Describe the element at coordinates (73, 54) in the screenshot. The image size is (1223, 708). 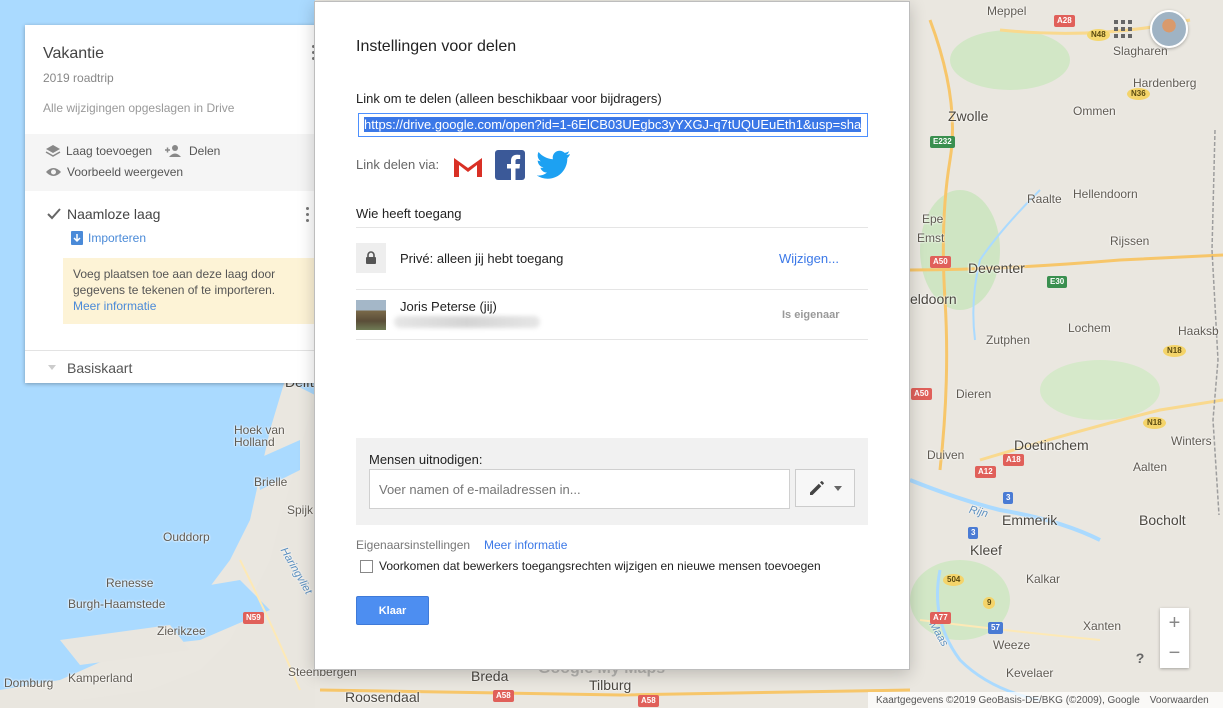
I see `map-title: Vakantie` at that location.